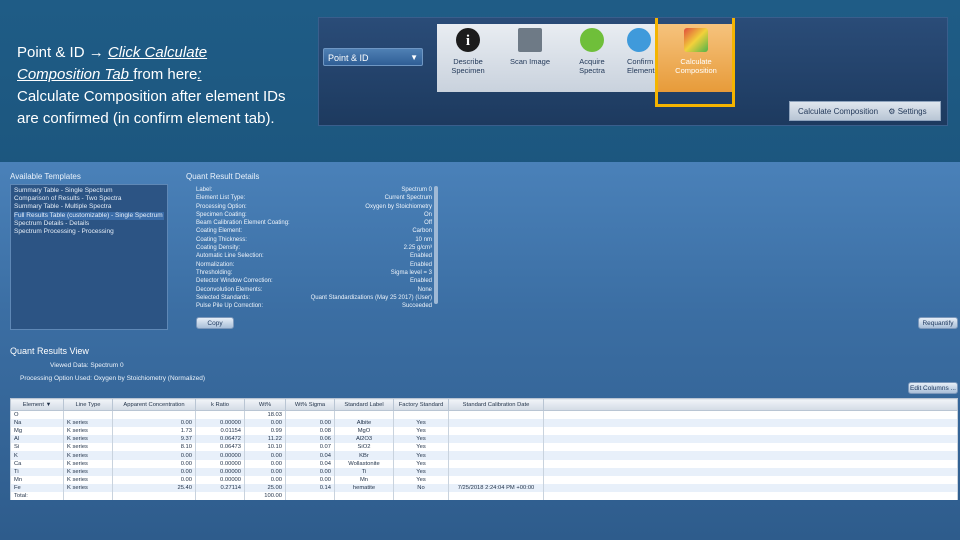  What do you see at coordinates (69, 365) in the screenshot?
I see `viewed-data-label: Viewed Data:` at bounding box center [69, 365].